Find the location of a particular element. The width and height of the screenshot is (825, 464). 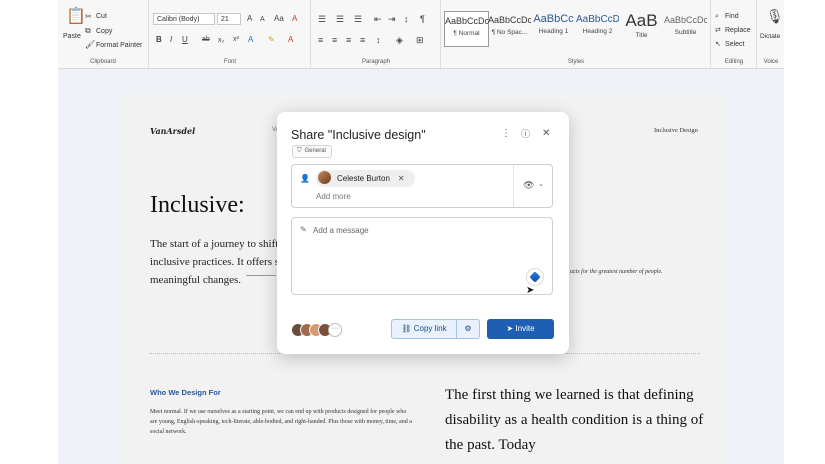

dialog-title: Share "Inclusive design" is located at coordinates (358, 135).